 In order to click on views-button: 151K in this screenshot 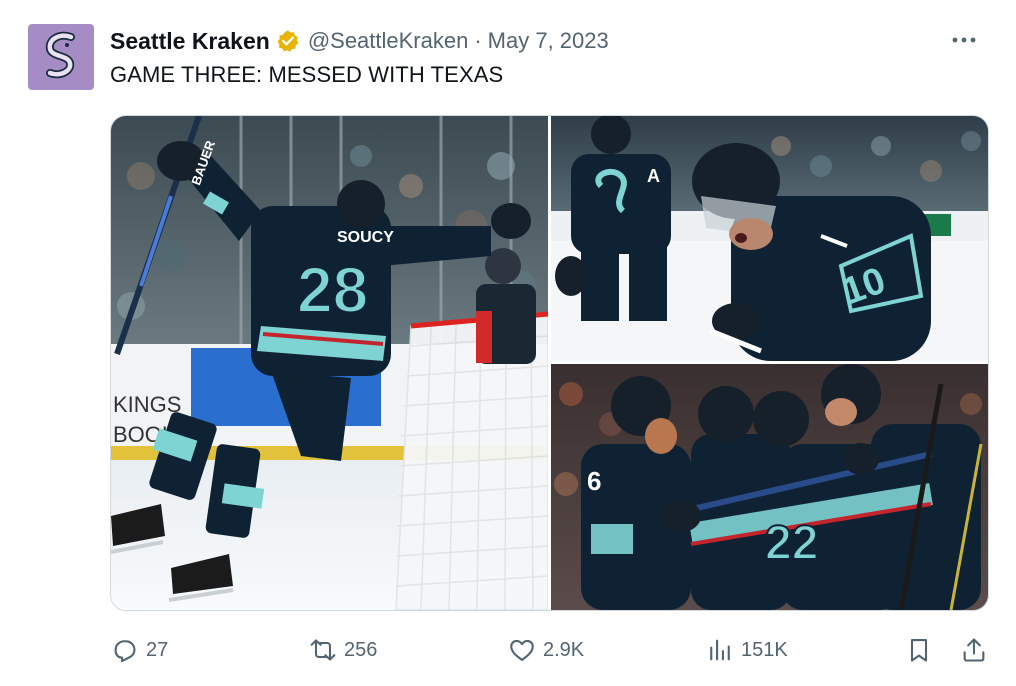, I will do `click(746, 650)`.